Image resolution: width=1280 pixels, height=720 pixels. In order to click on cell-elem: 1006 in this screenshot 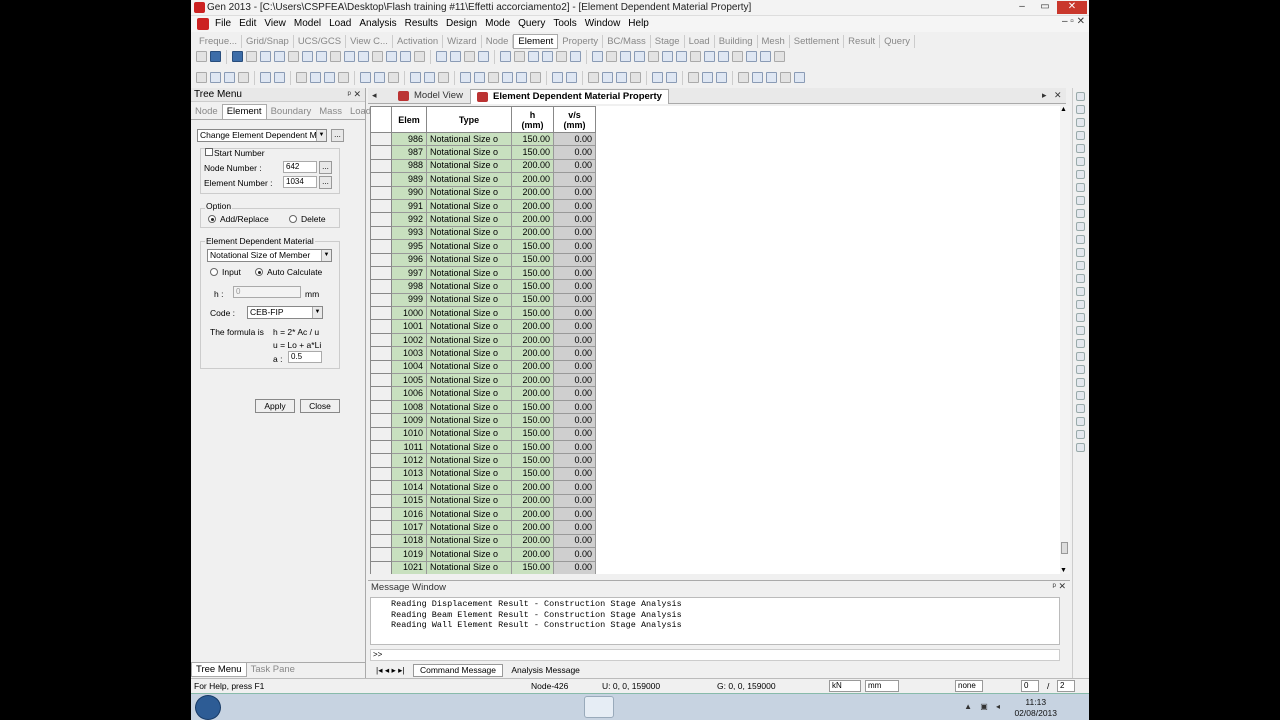, I will do `click(409, 393)`.